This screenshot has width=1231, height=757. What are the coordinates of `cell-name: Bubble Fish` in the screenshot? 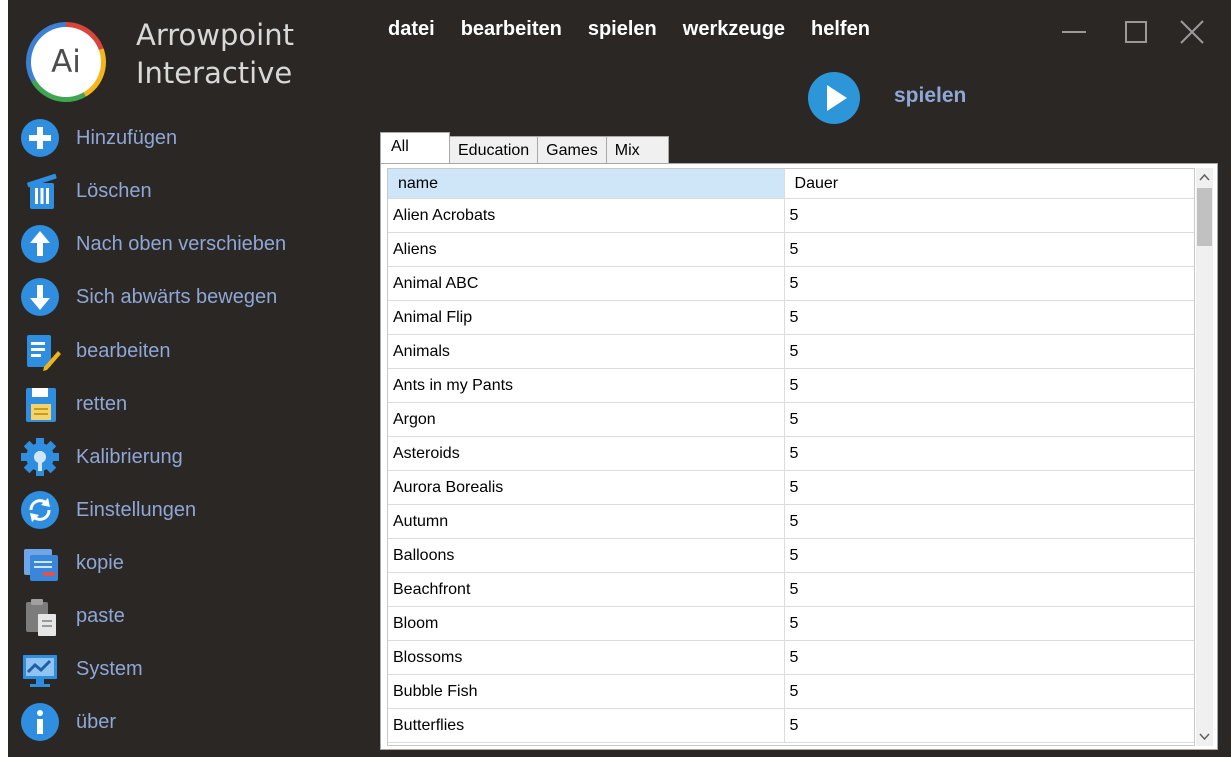 It's located at (586, 691).